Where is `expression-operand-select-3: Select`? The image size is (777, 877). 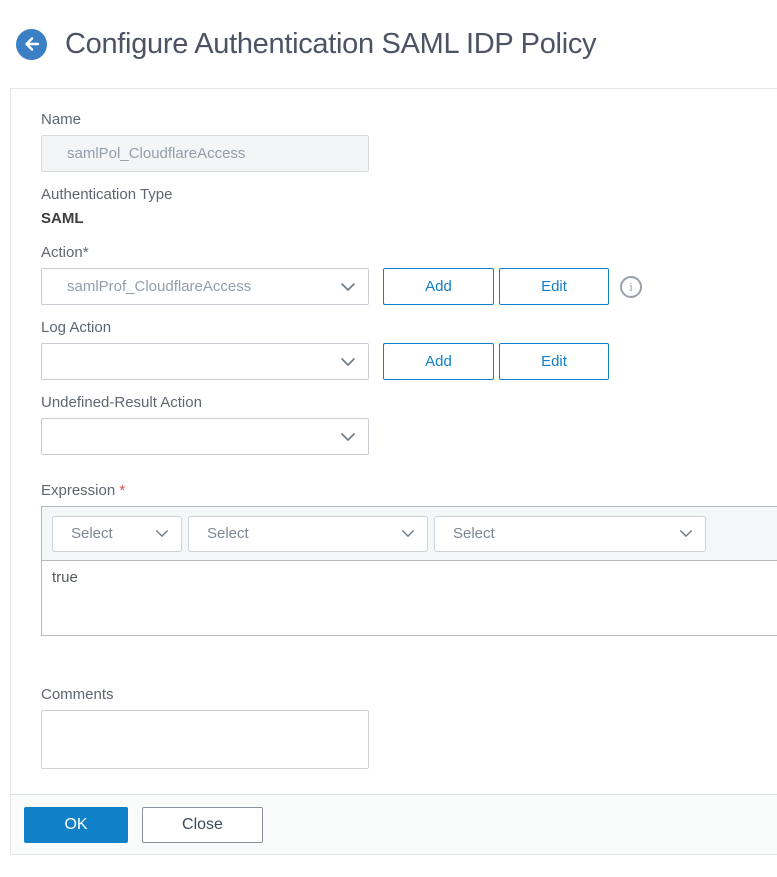
expression-operand-select-3: Select is located at coordinates (570, 533).